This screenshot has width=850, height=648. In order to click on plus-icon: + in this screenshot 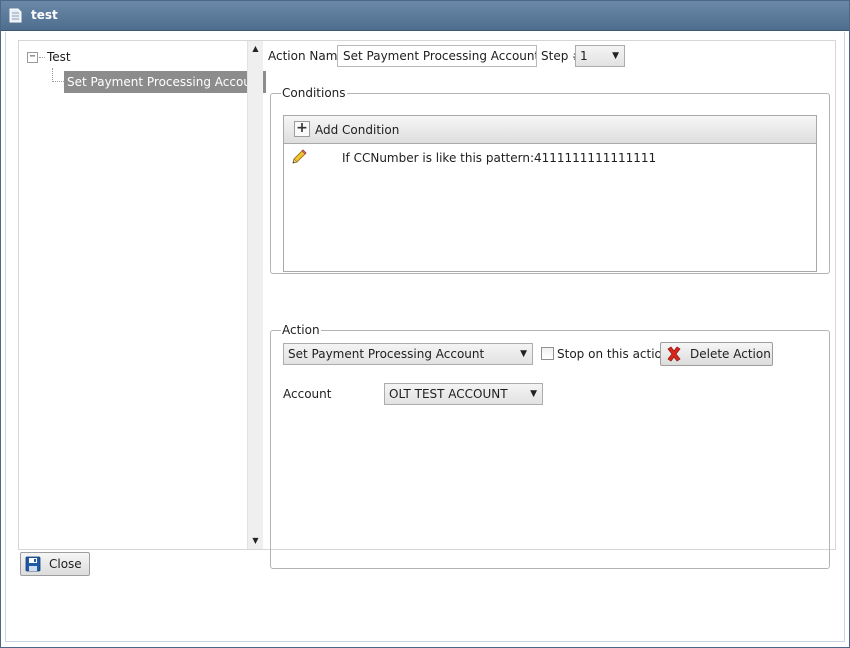, I will do `click(302, 129)`.